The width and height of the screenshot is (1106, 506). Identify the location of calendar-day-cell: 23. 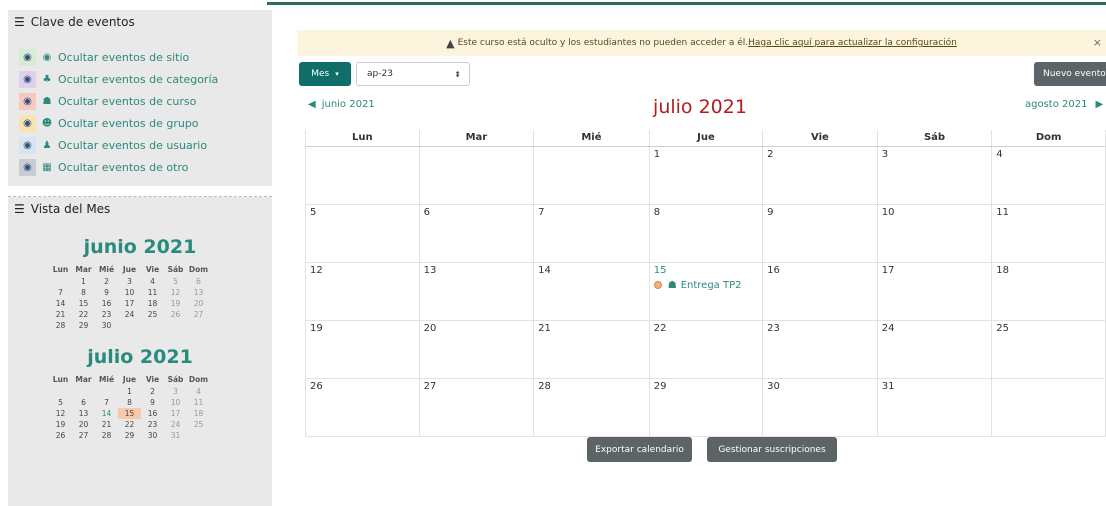
(820, 349).